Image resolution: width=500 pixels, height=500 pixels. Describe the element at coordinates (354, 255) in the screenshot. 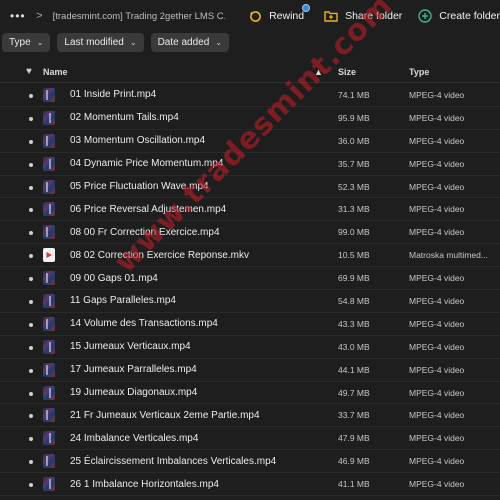

I see `file-size: 10.5 MB` at that location.